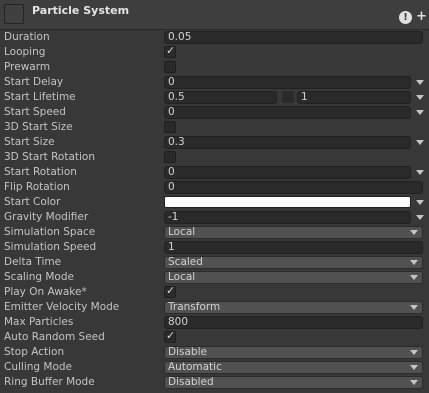  What do you see at coordinates (170, 67) in the screenshot?
I see `prewarm-checkbox` at bounding box center [170, 67].